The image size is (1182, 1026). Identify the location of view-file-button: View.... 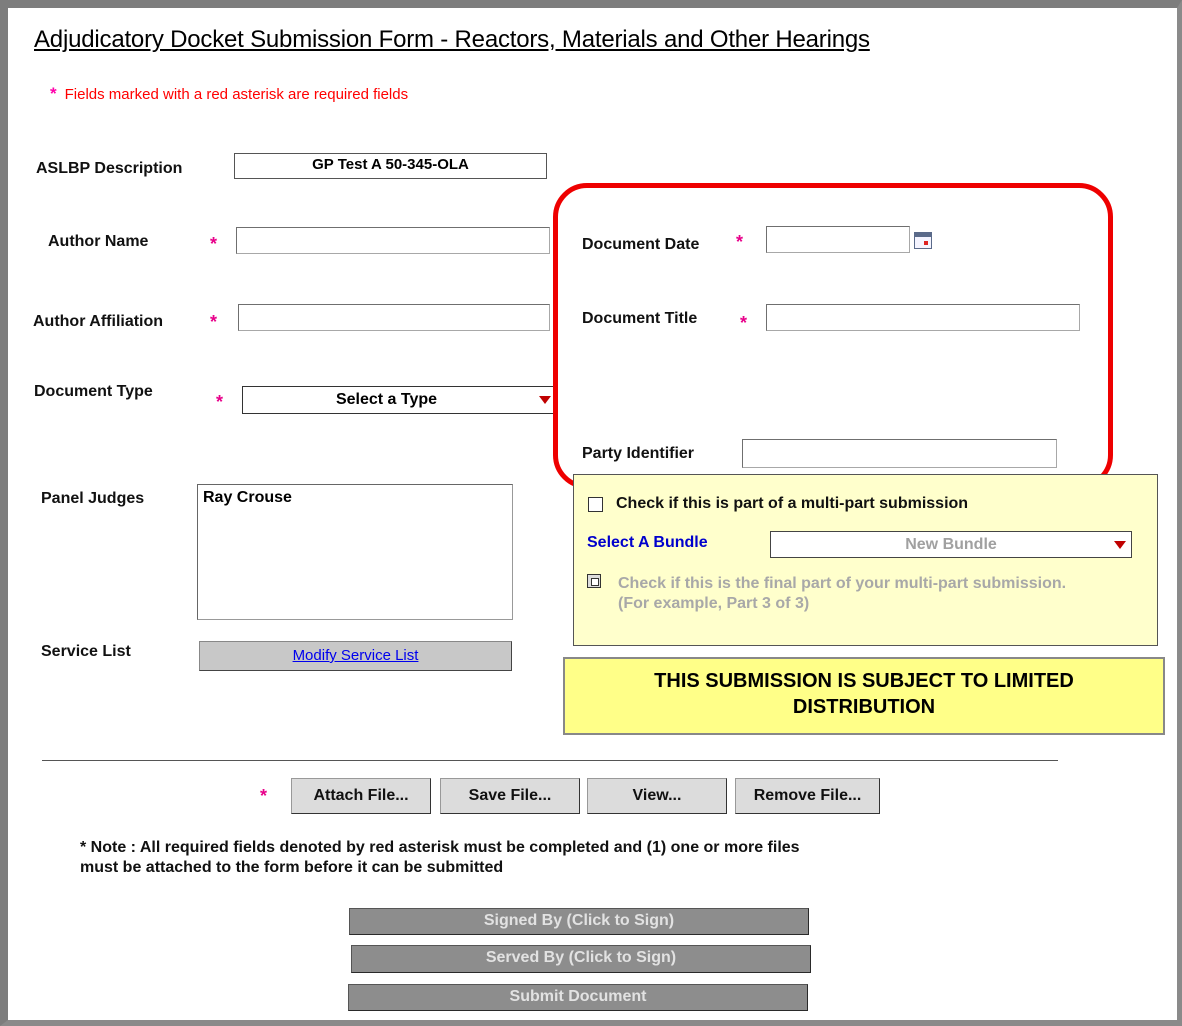
(657, 796).